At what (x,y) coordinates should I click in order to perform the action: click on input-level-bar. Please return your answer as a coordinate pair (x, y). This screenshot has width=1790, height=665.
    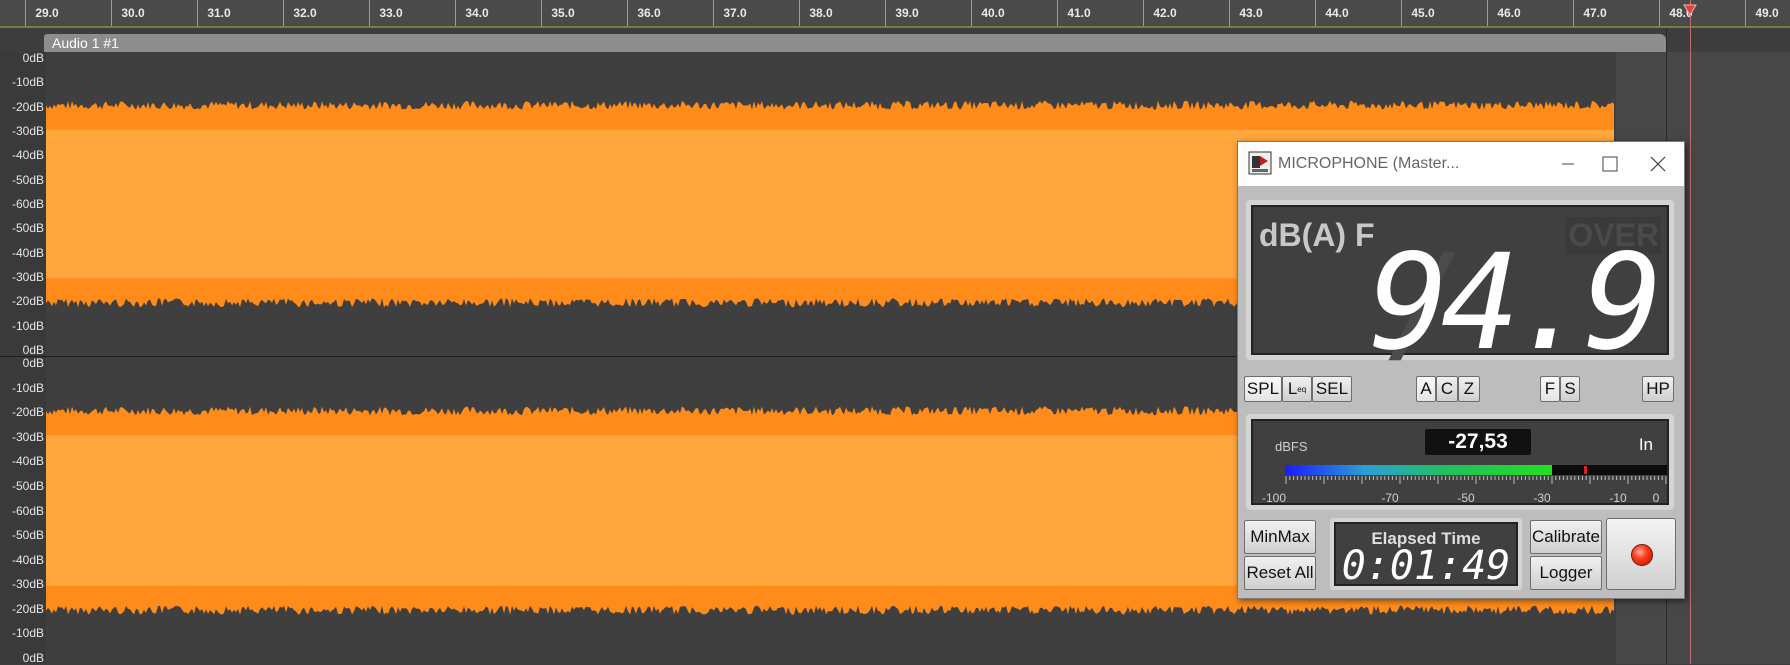
    Looking at the image, I should click on (1476, 470).